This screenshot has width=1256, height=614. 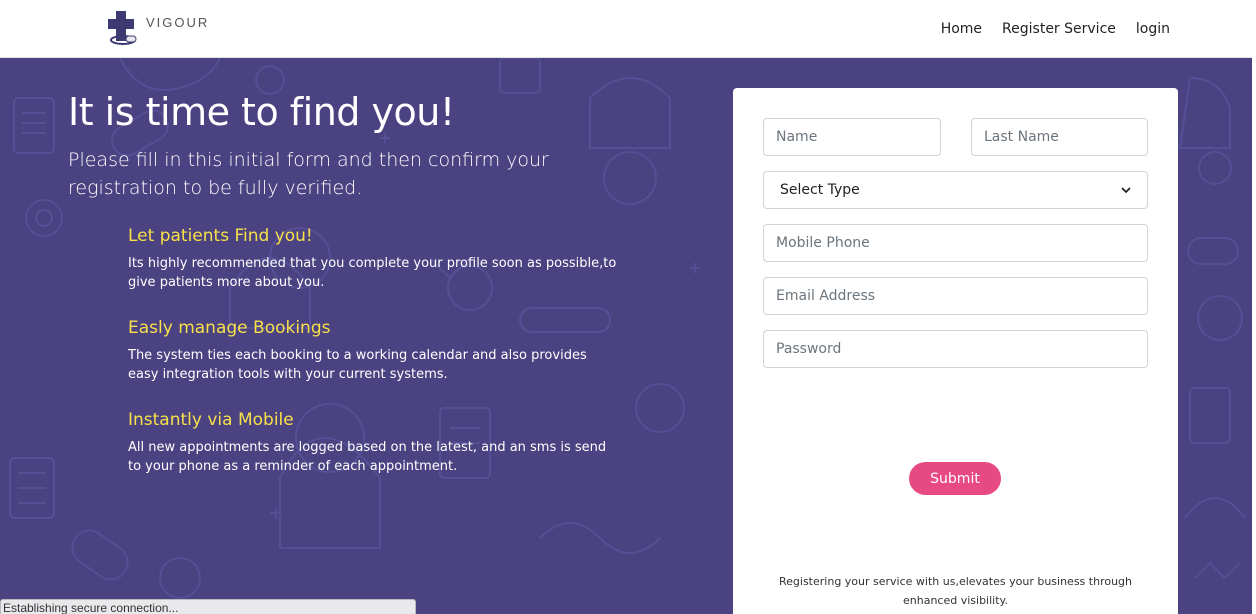 I want to click on nav-home-link: Home, so click(x=961, y=29).